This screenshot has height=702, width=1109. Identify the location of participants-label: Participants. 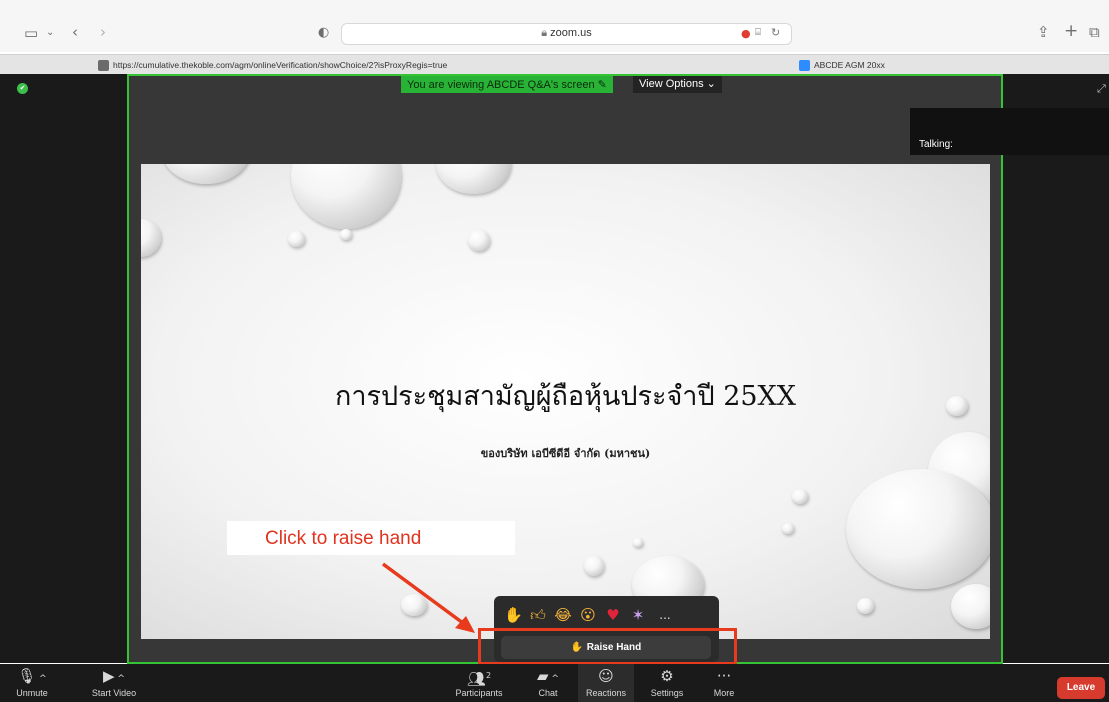
(479, 693).